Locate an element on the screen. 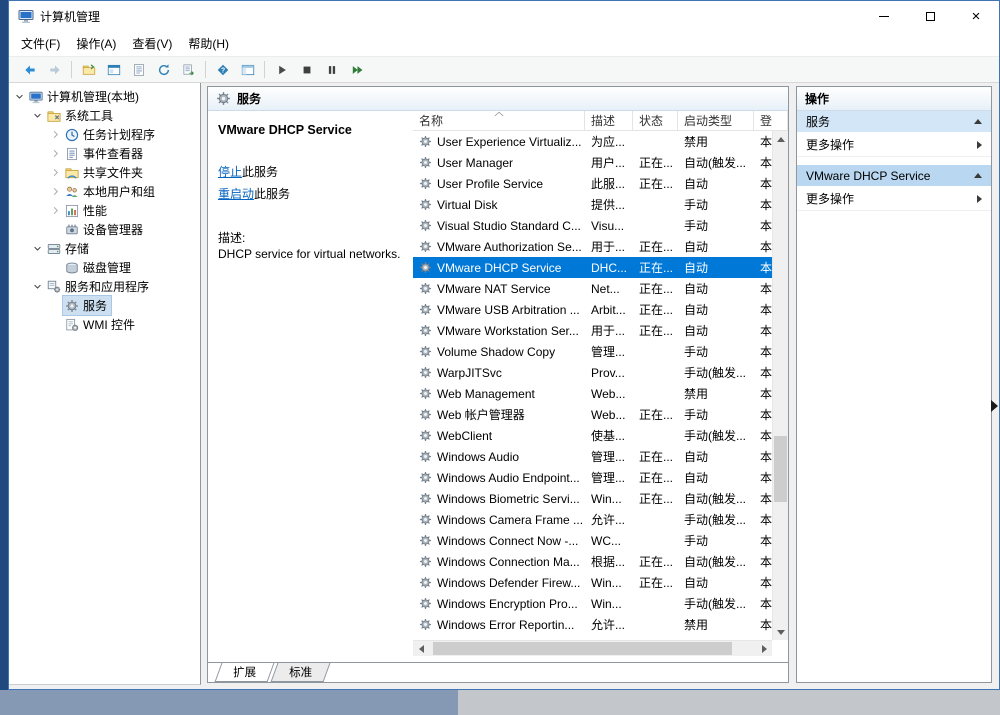  maximize-button is located at coordinates (930, 16).